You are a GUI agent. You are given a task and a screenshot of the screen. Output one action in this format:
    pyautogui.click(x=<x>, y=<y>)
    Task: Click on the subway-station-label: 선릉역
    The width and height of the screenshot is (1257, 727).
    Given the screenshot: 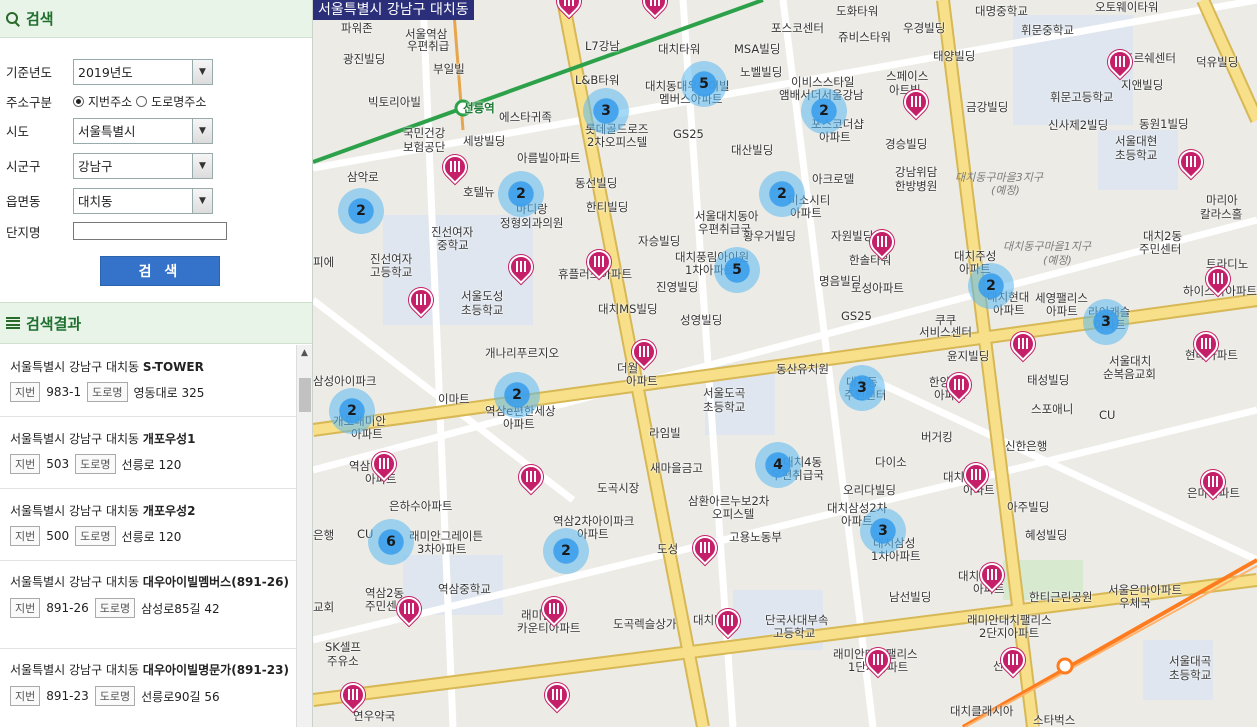 What is the action you would take?
    pyautogui.click(x=479, y=108)
    